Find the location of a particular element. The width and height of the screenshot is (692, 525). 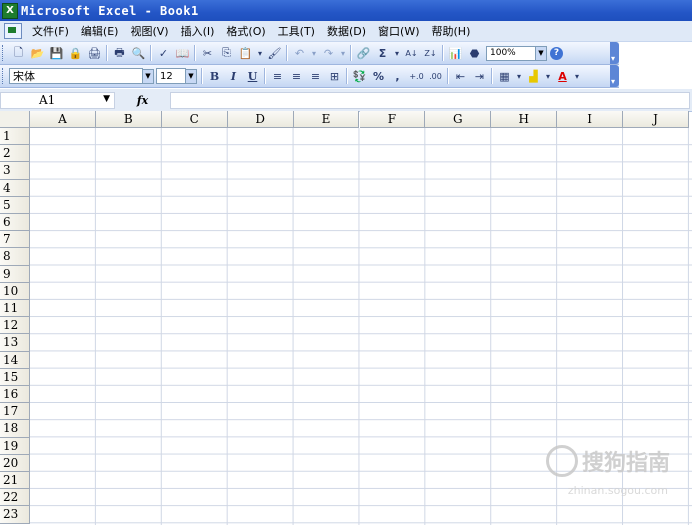

menu-window: 窗口(W) is located at coordinates (398, 31).